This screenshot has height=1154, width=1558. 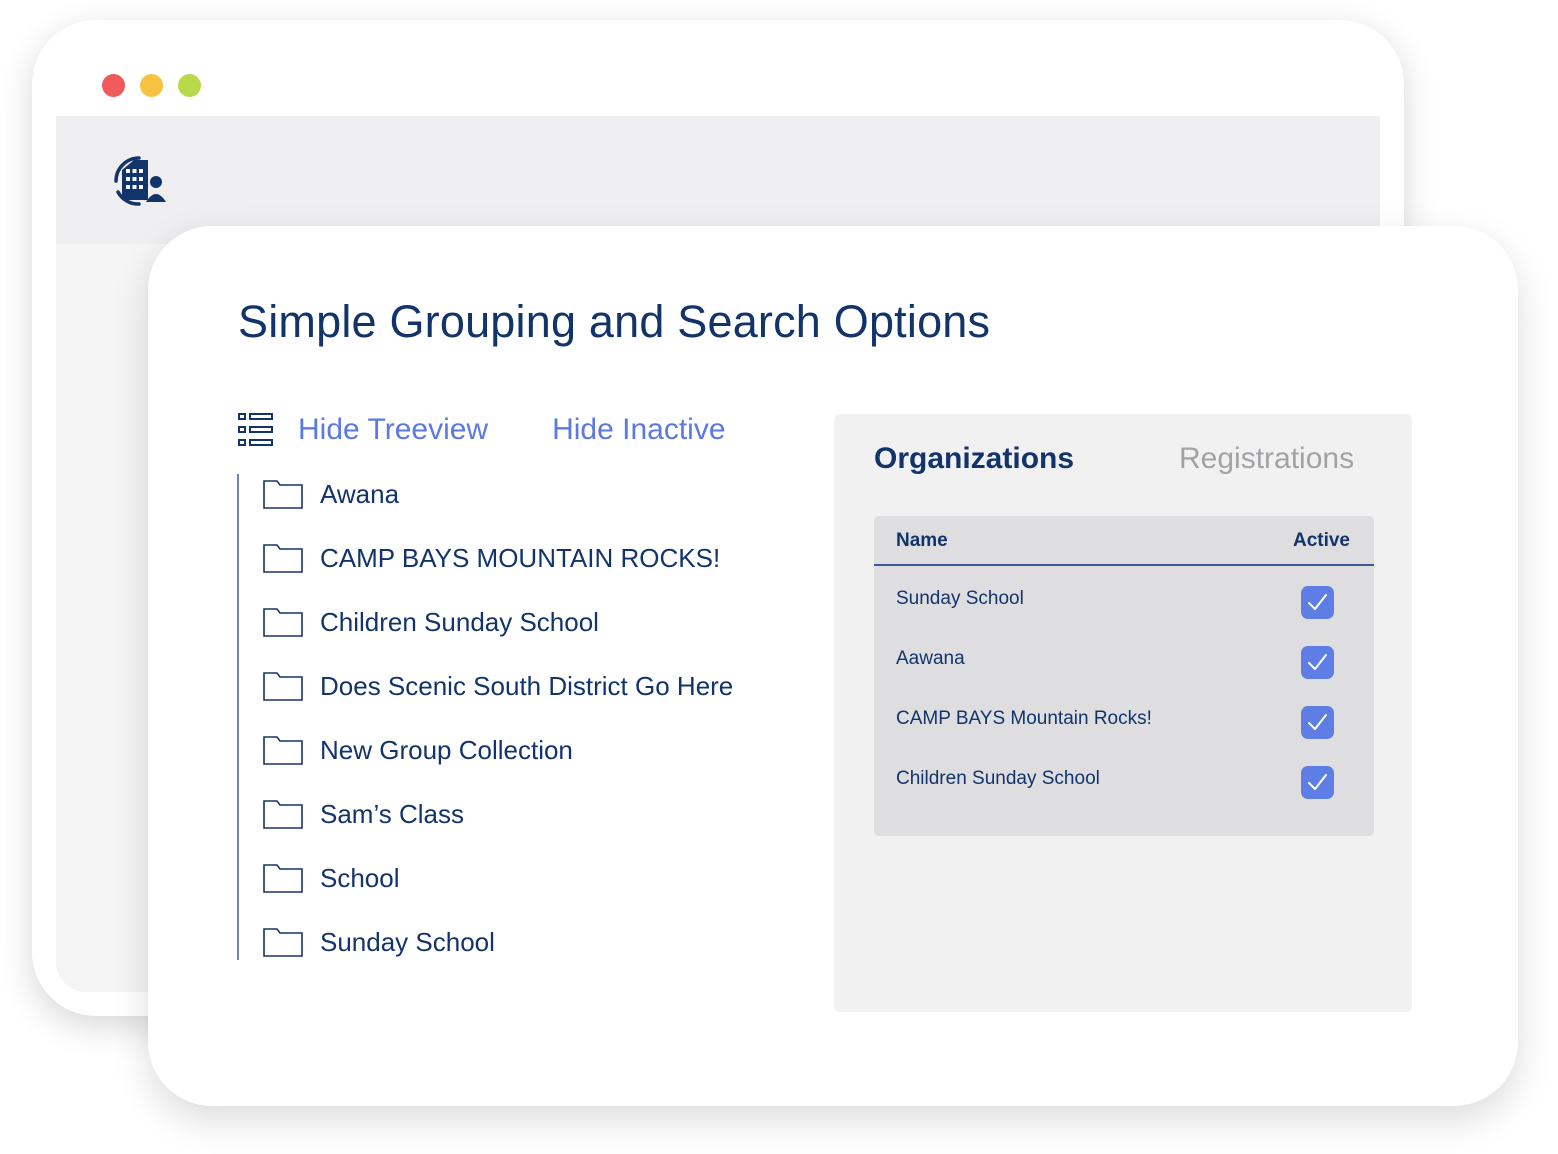 What do you see at coordinates (520, 557) in the screenshot?
I see `tree-item-label: CAMP BAYS MOUNTAIN ROCKS!` at bounding box center [520, 557].